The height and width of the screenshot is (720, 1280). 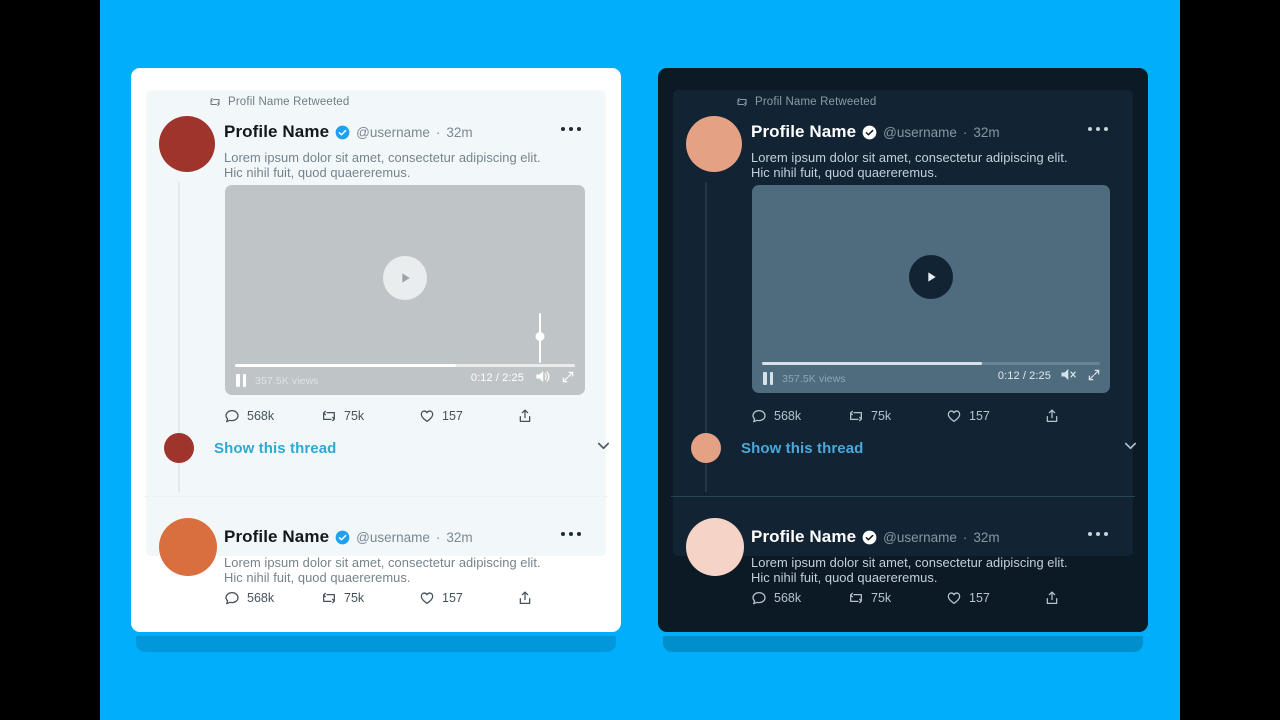 I want to click on card-shadow-dark, so click(x=903, y=644).